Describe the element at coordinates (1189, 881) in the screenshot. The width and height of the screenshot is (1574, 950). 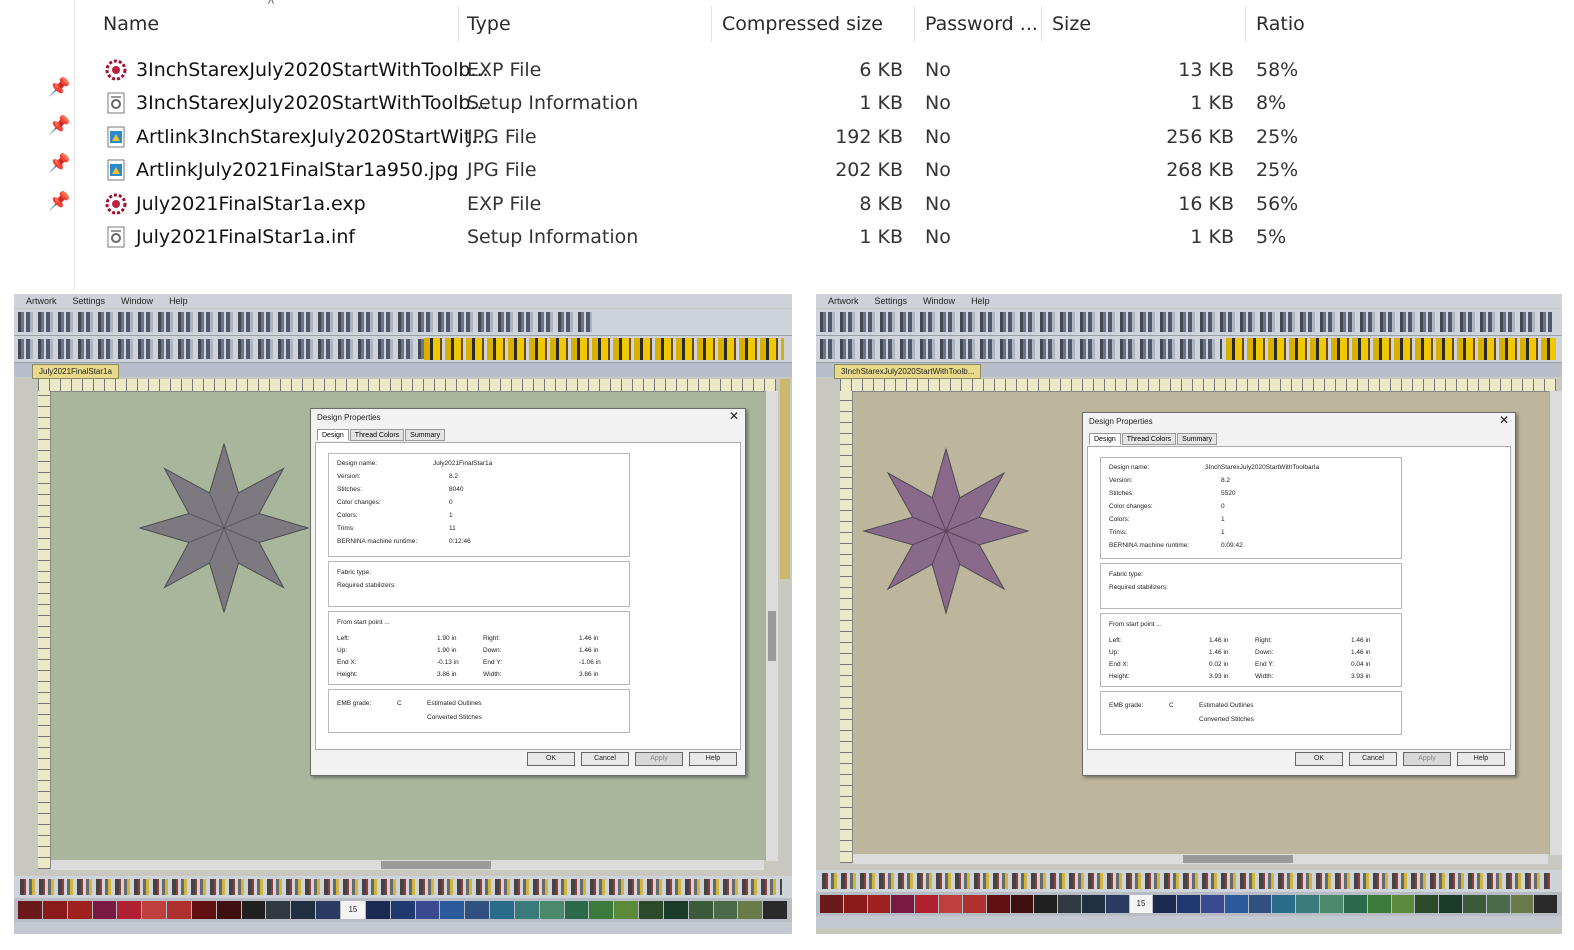
I see `stitch-types-toolbar` at that location.